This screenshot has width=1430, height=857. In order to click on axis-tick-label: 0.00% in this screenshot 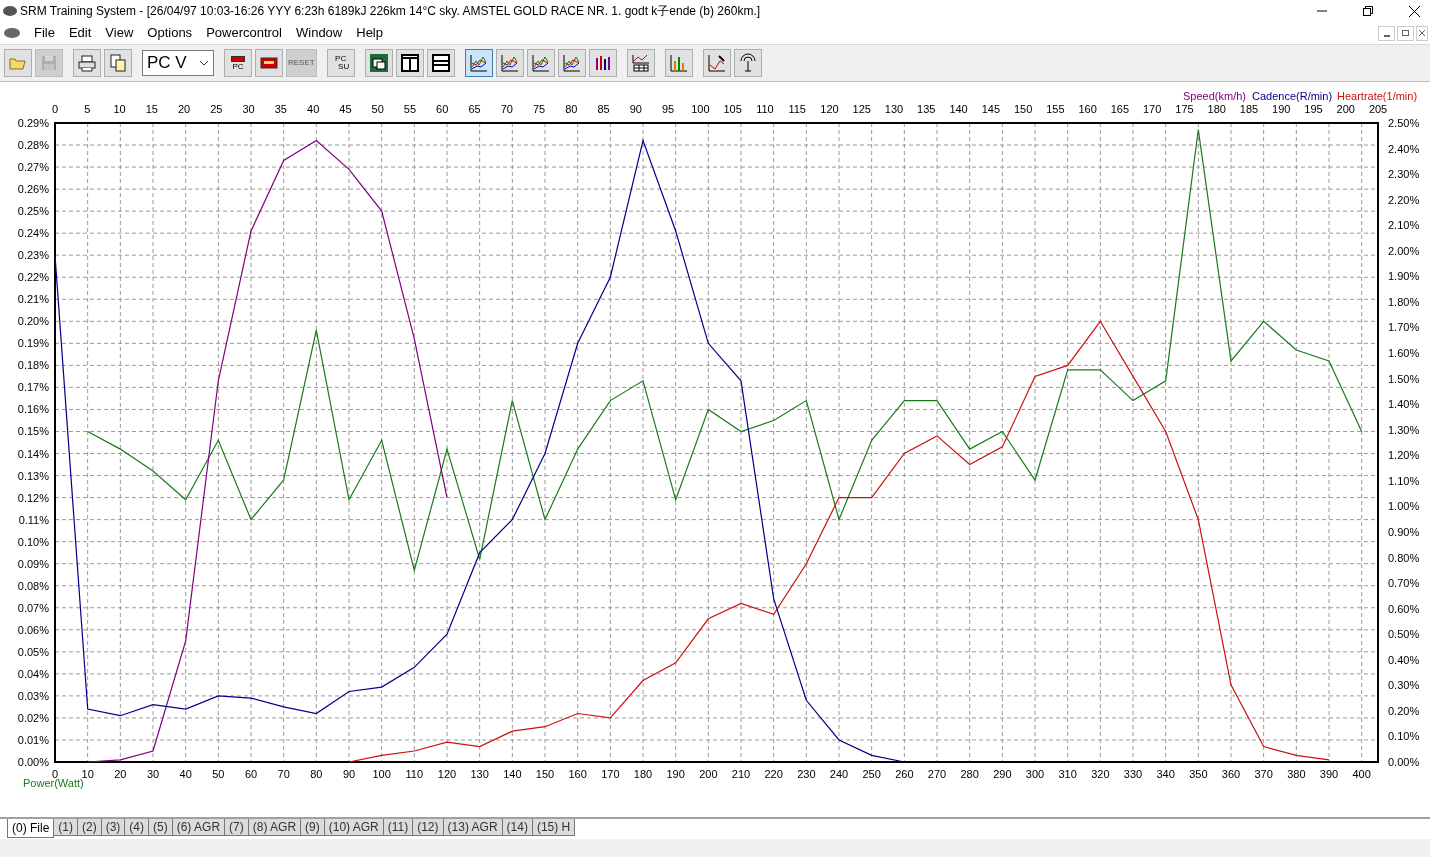, I will do `click(33, 762)`.